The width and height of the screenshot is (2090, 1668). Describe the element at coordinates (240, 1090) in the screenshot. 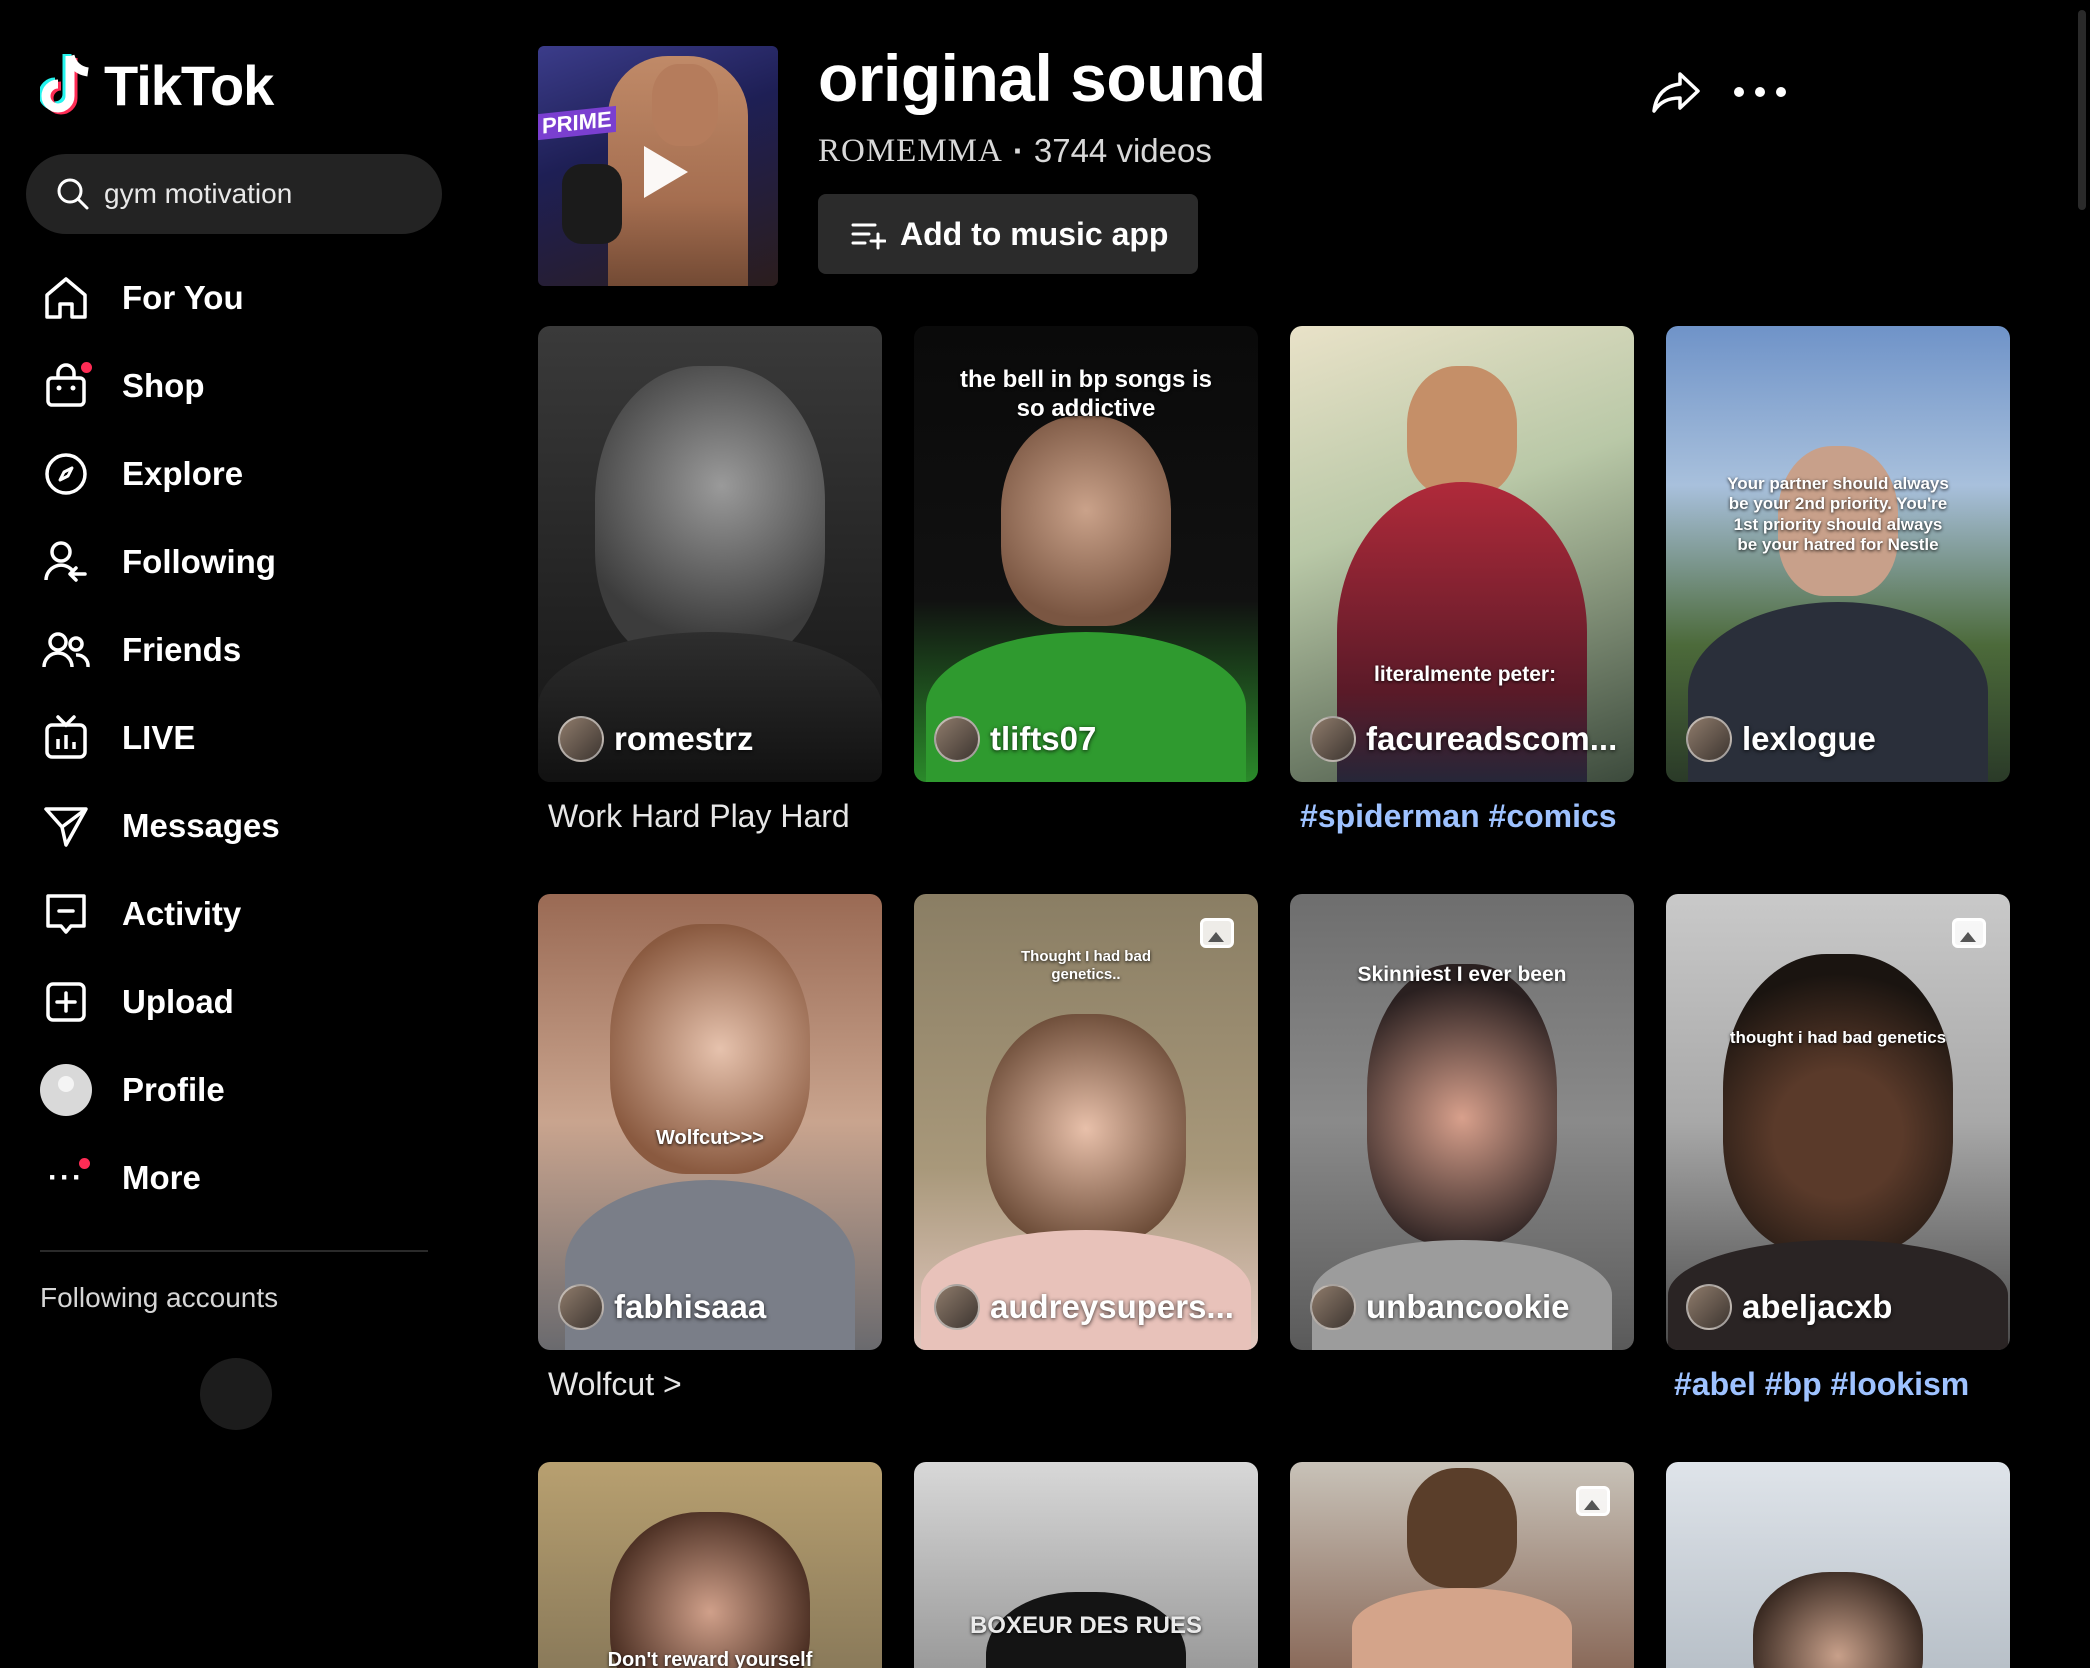

I see `nav-item-profile: Profile` at that location.